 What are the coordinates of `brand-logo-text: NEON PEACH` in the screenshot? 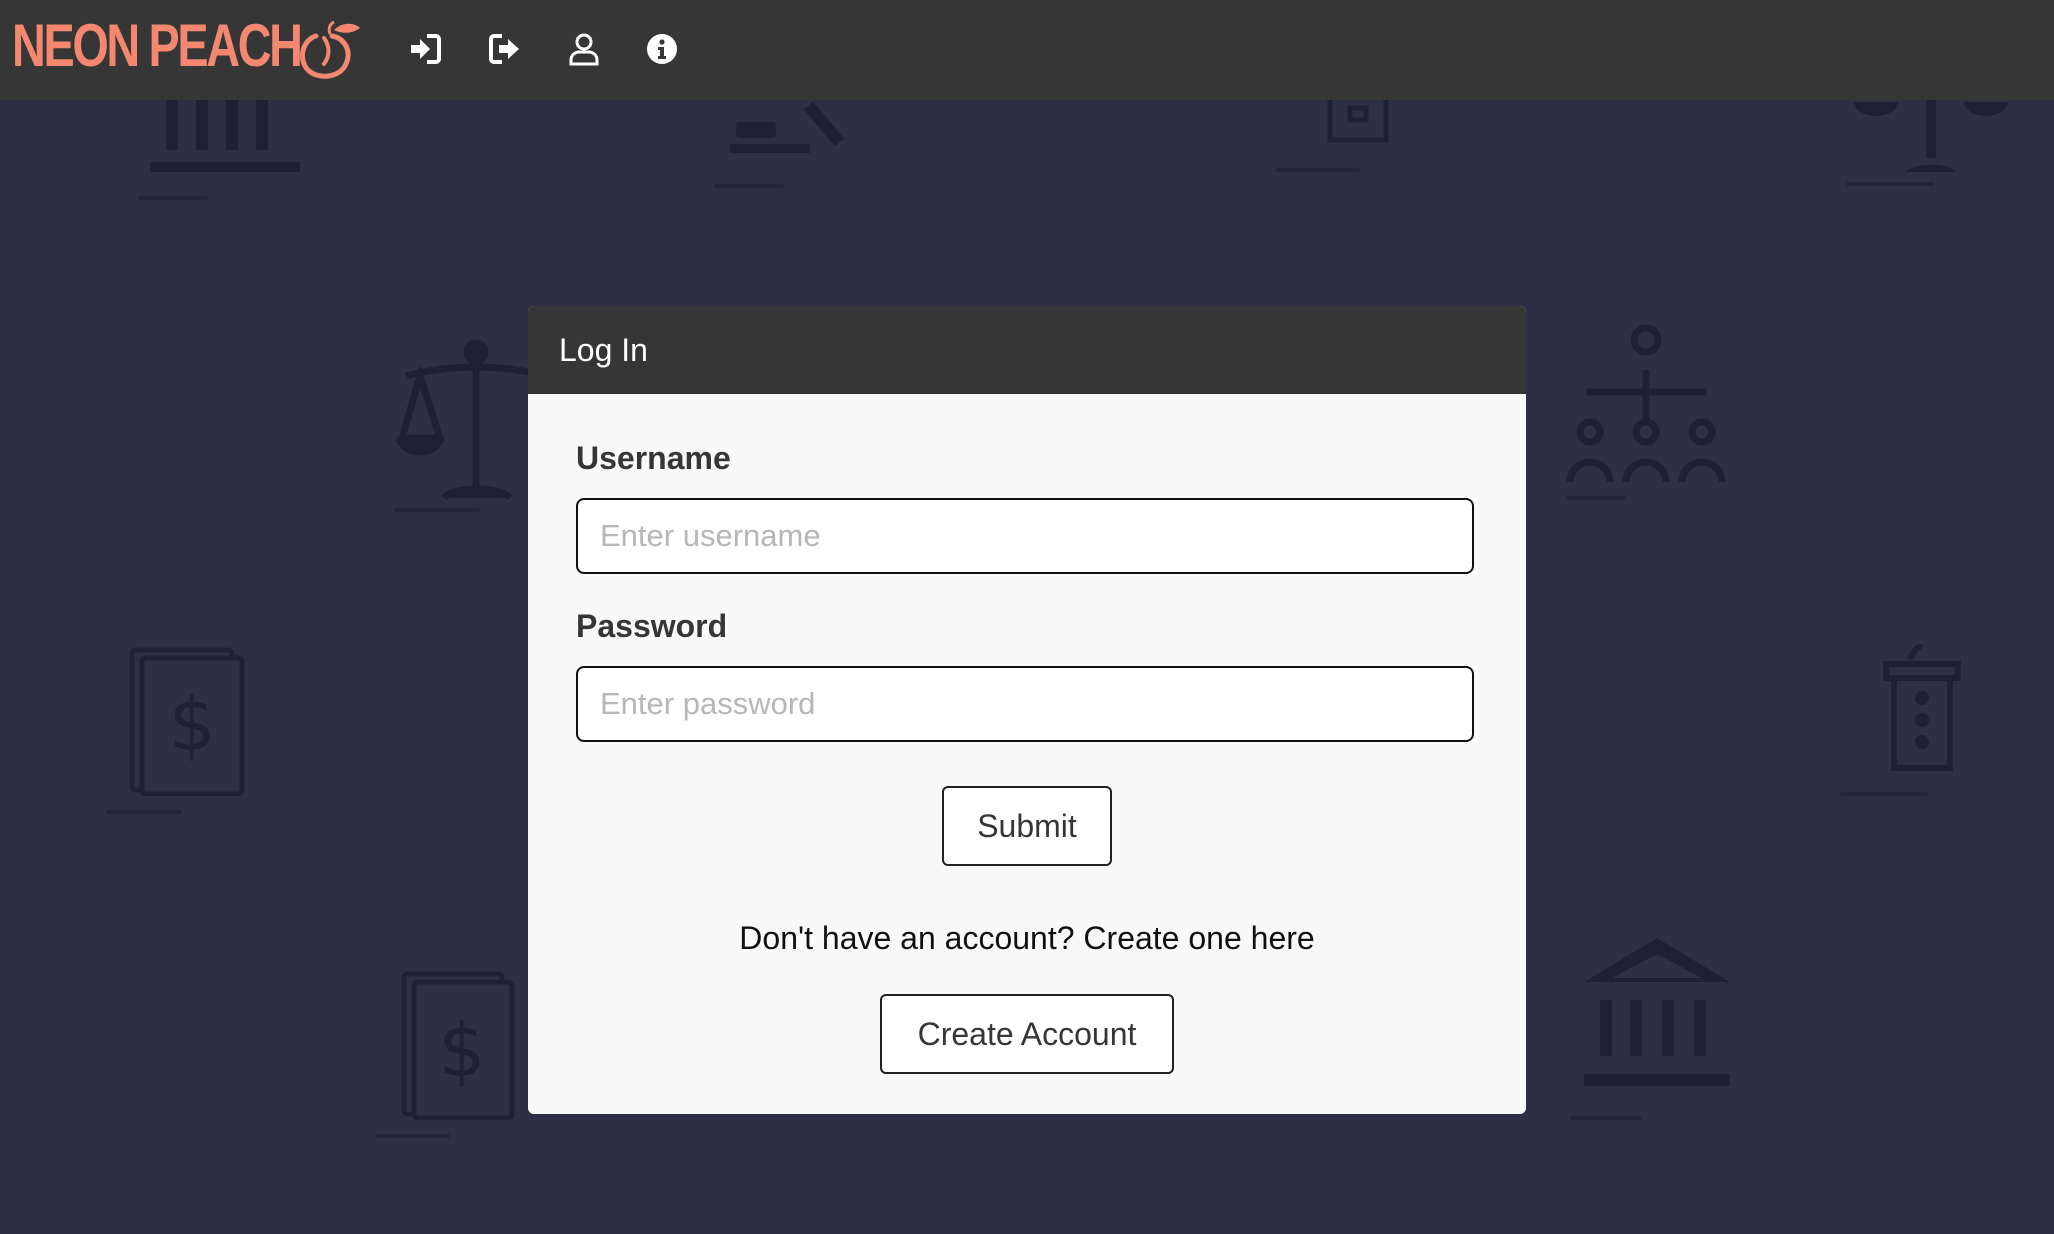 It's located at (157, 46).